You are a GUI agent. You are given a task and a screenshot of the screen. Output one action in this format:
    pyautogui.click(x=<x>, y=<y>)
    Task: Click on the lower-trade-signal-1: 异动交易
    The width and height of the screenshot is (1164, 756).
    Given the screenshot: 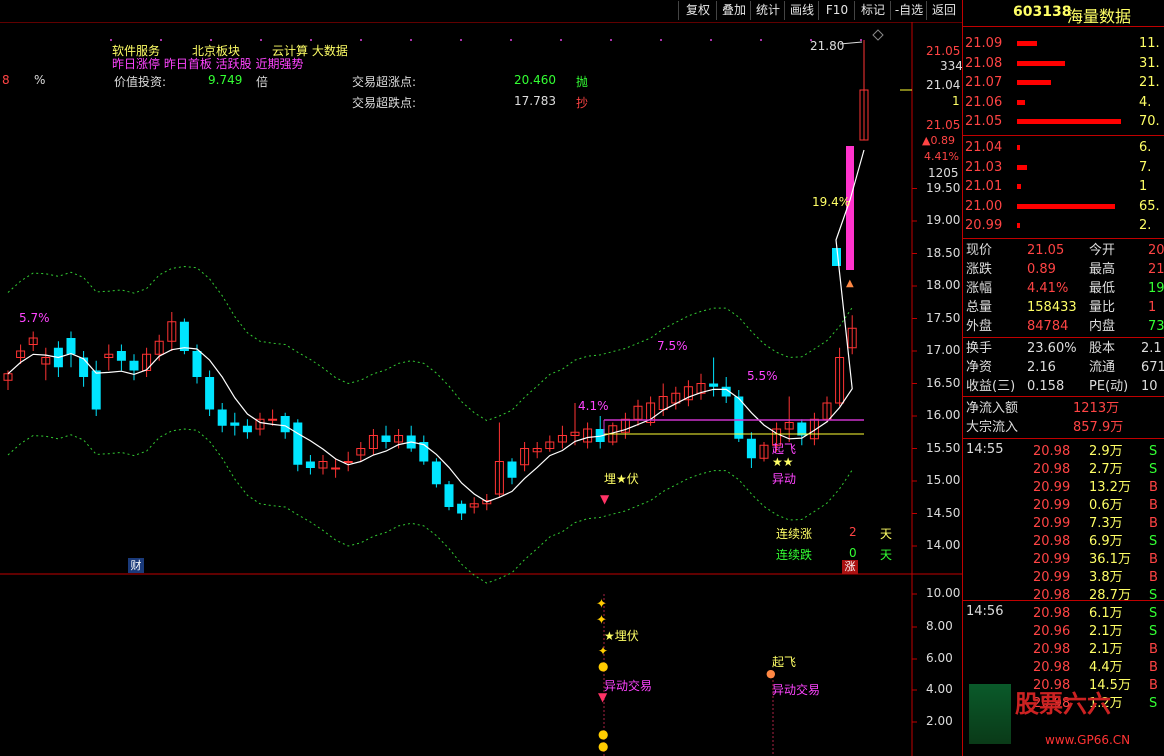 What is the action you would take?
    pyautogui.click(x=628, y=686)
    